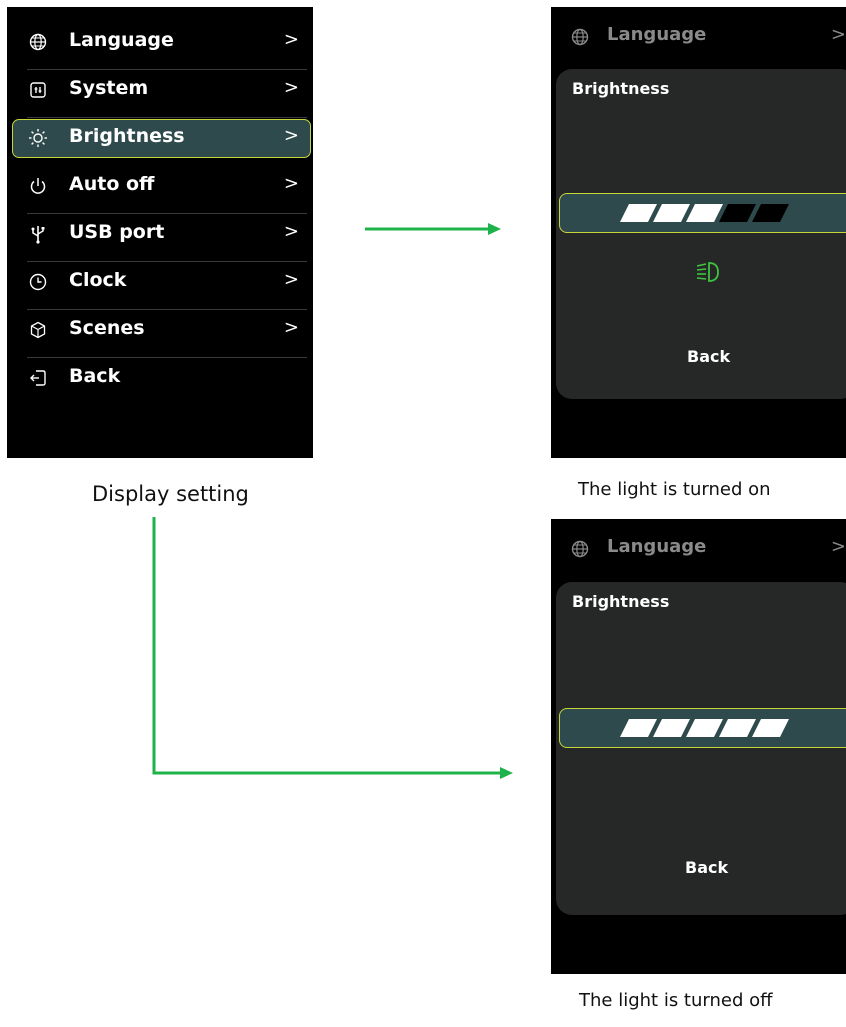 This screenshot has width=846, height=1027. What do you see at coordinates (332, 648) in the screenshot?
I see `arrow-to-light-off` at bounding box center [332, 648].